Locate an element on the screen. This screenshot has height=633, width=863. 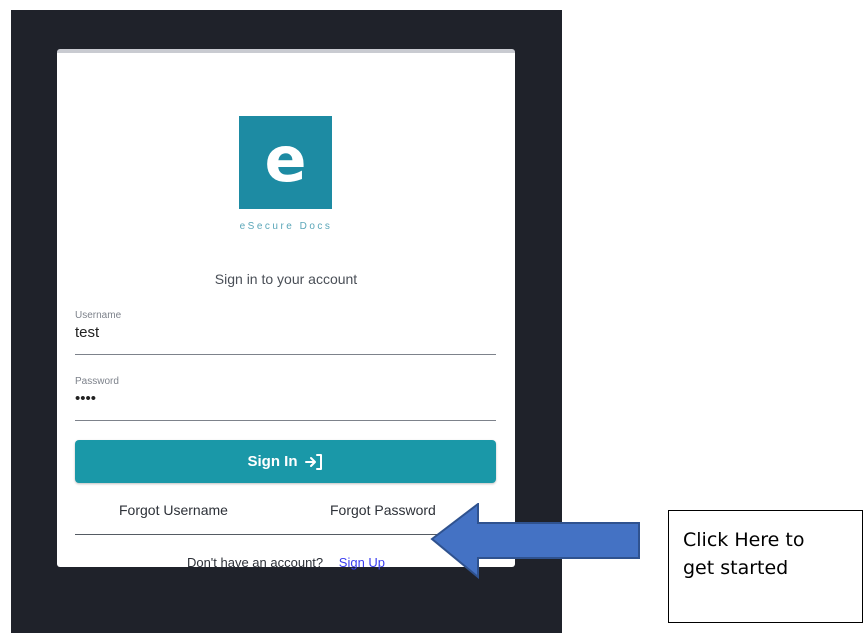
username-label: Username is located at coordinates (98, 315).